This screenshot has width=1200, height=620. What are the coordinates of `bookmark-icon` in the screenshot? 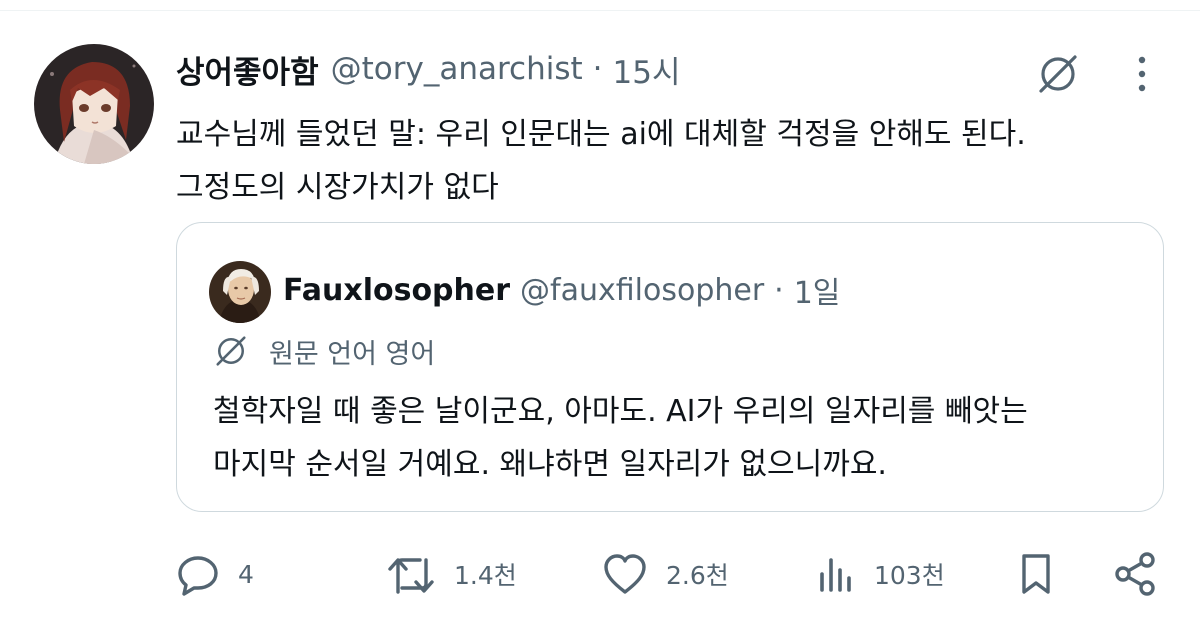 It's located at (1036, 574).